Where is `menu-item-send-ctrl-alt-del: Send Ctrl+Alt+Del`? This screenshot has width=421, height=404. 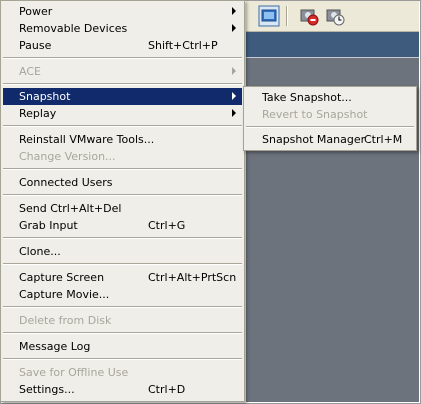 menu-item-send-ctrl-alt-del: Send Ctrl+Alt+Del is located at coordinates (122, 208).